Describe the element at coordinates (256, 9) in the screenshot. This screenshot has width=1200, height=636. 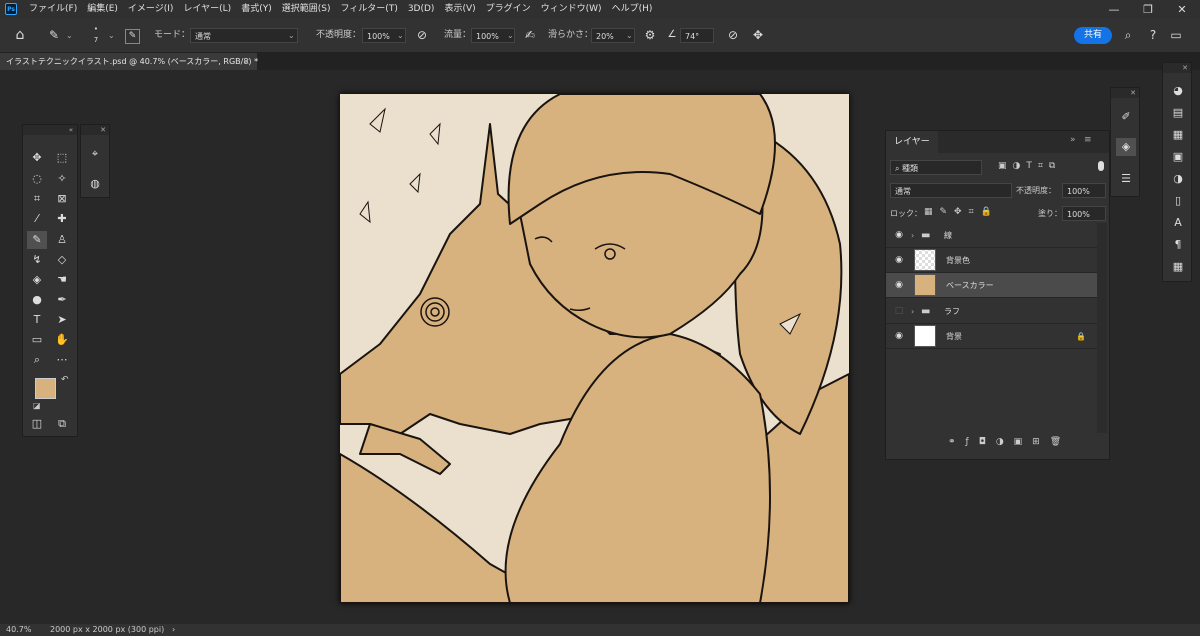
I see `menu-item: 書式(Y)` at that location.